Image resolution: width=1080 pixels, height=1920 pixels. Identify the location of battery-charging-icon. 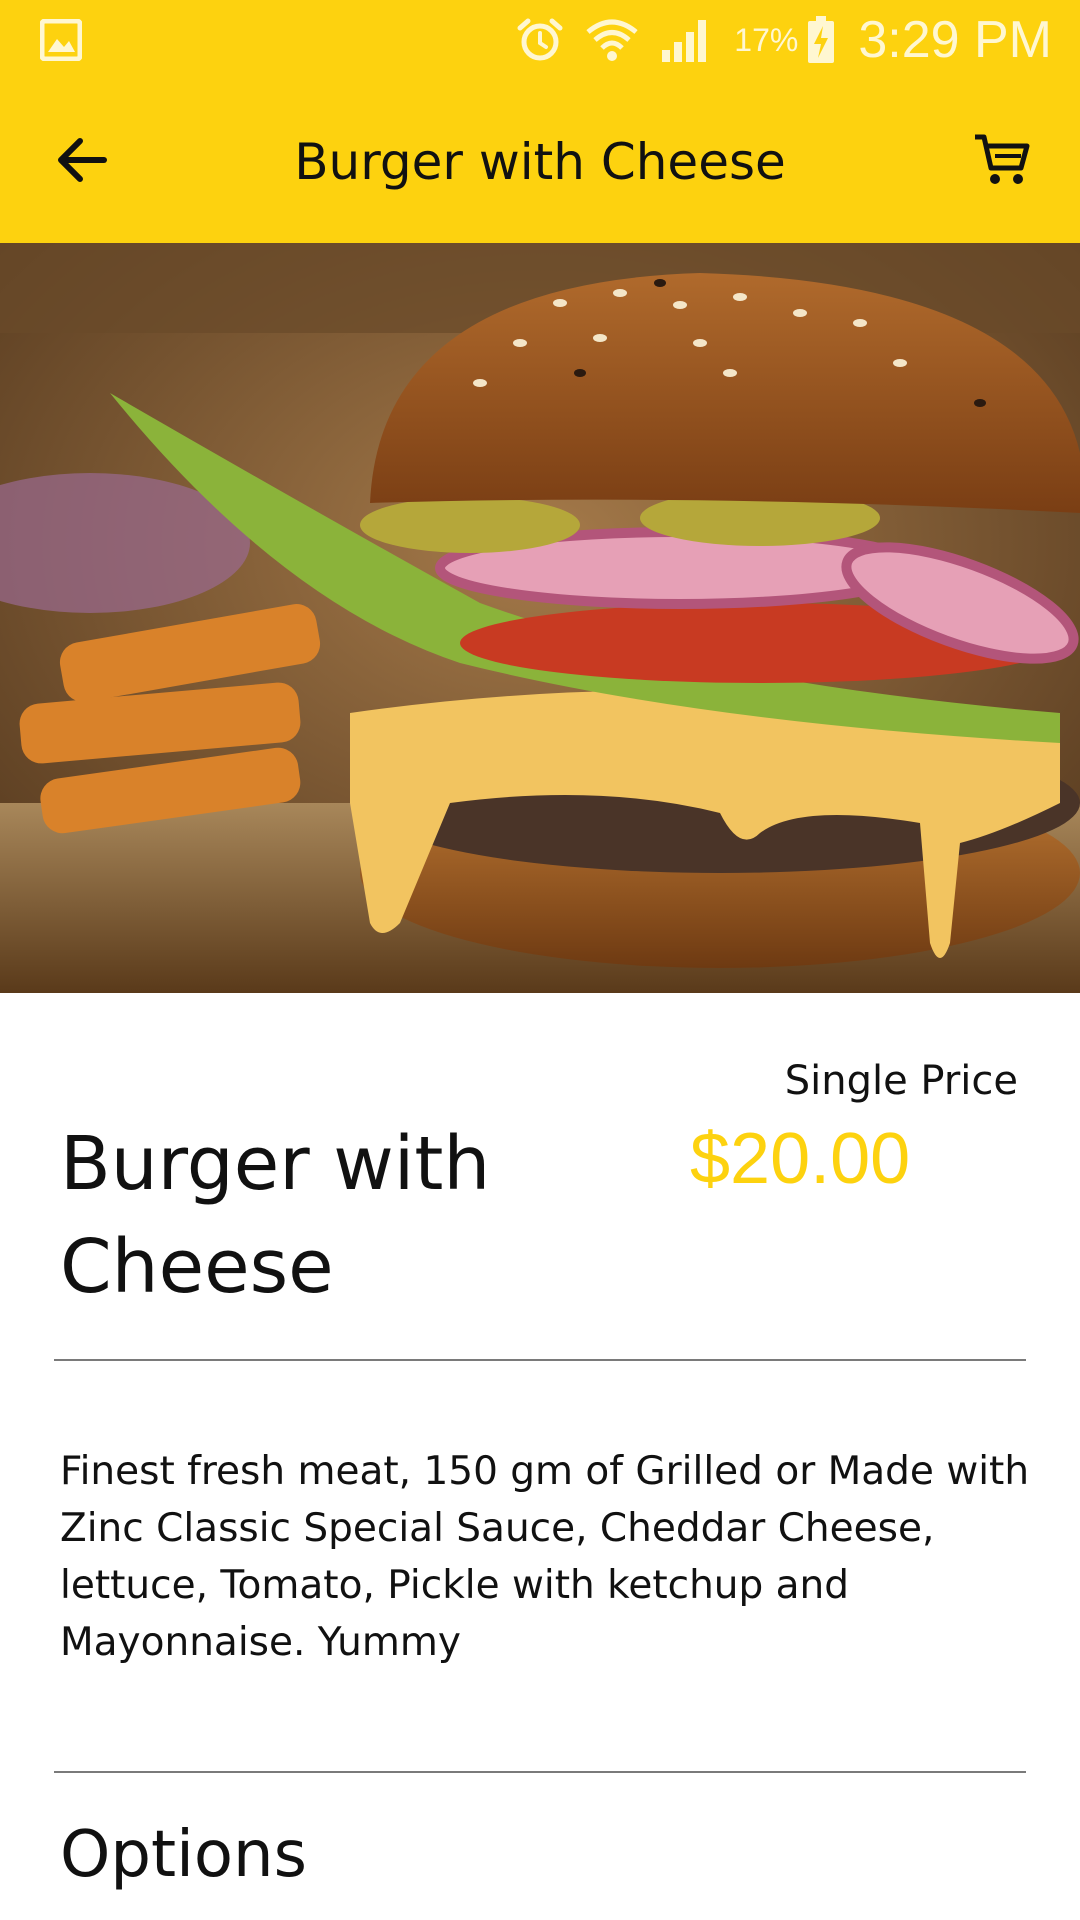
(821, 40).